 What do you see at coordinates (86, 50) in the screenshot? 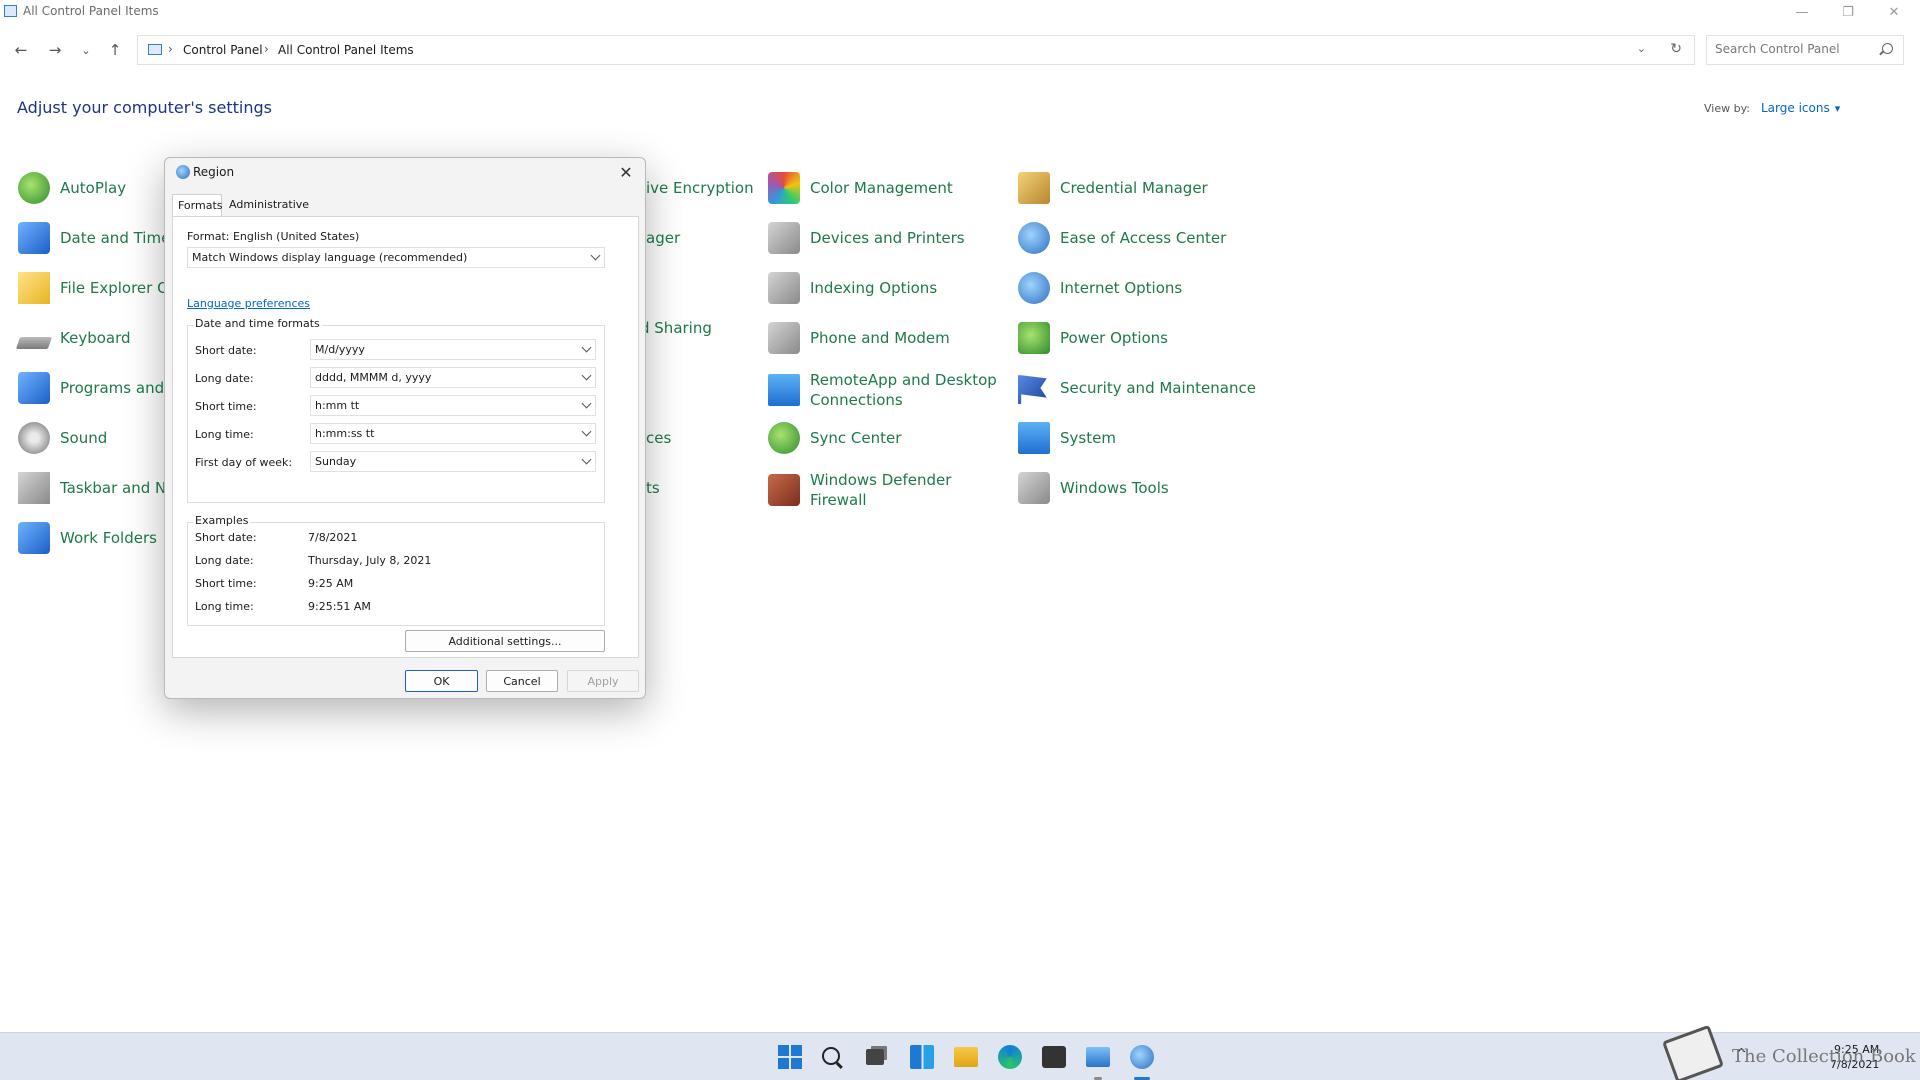
I see `recent-locations-button: ⌄` at bounding box center [86, 50].